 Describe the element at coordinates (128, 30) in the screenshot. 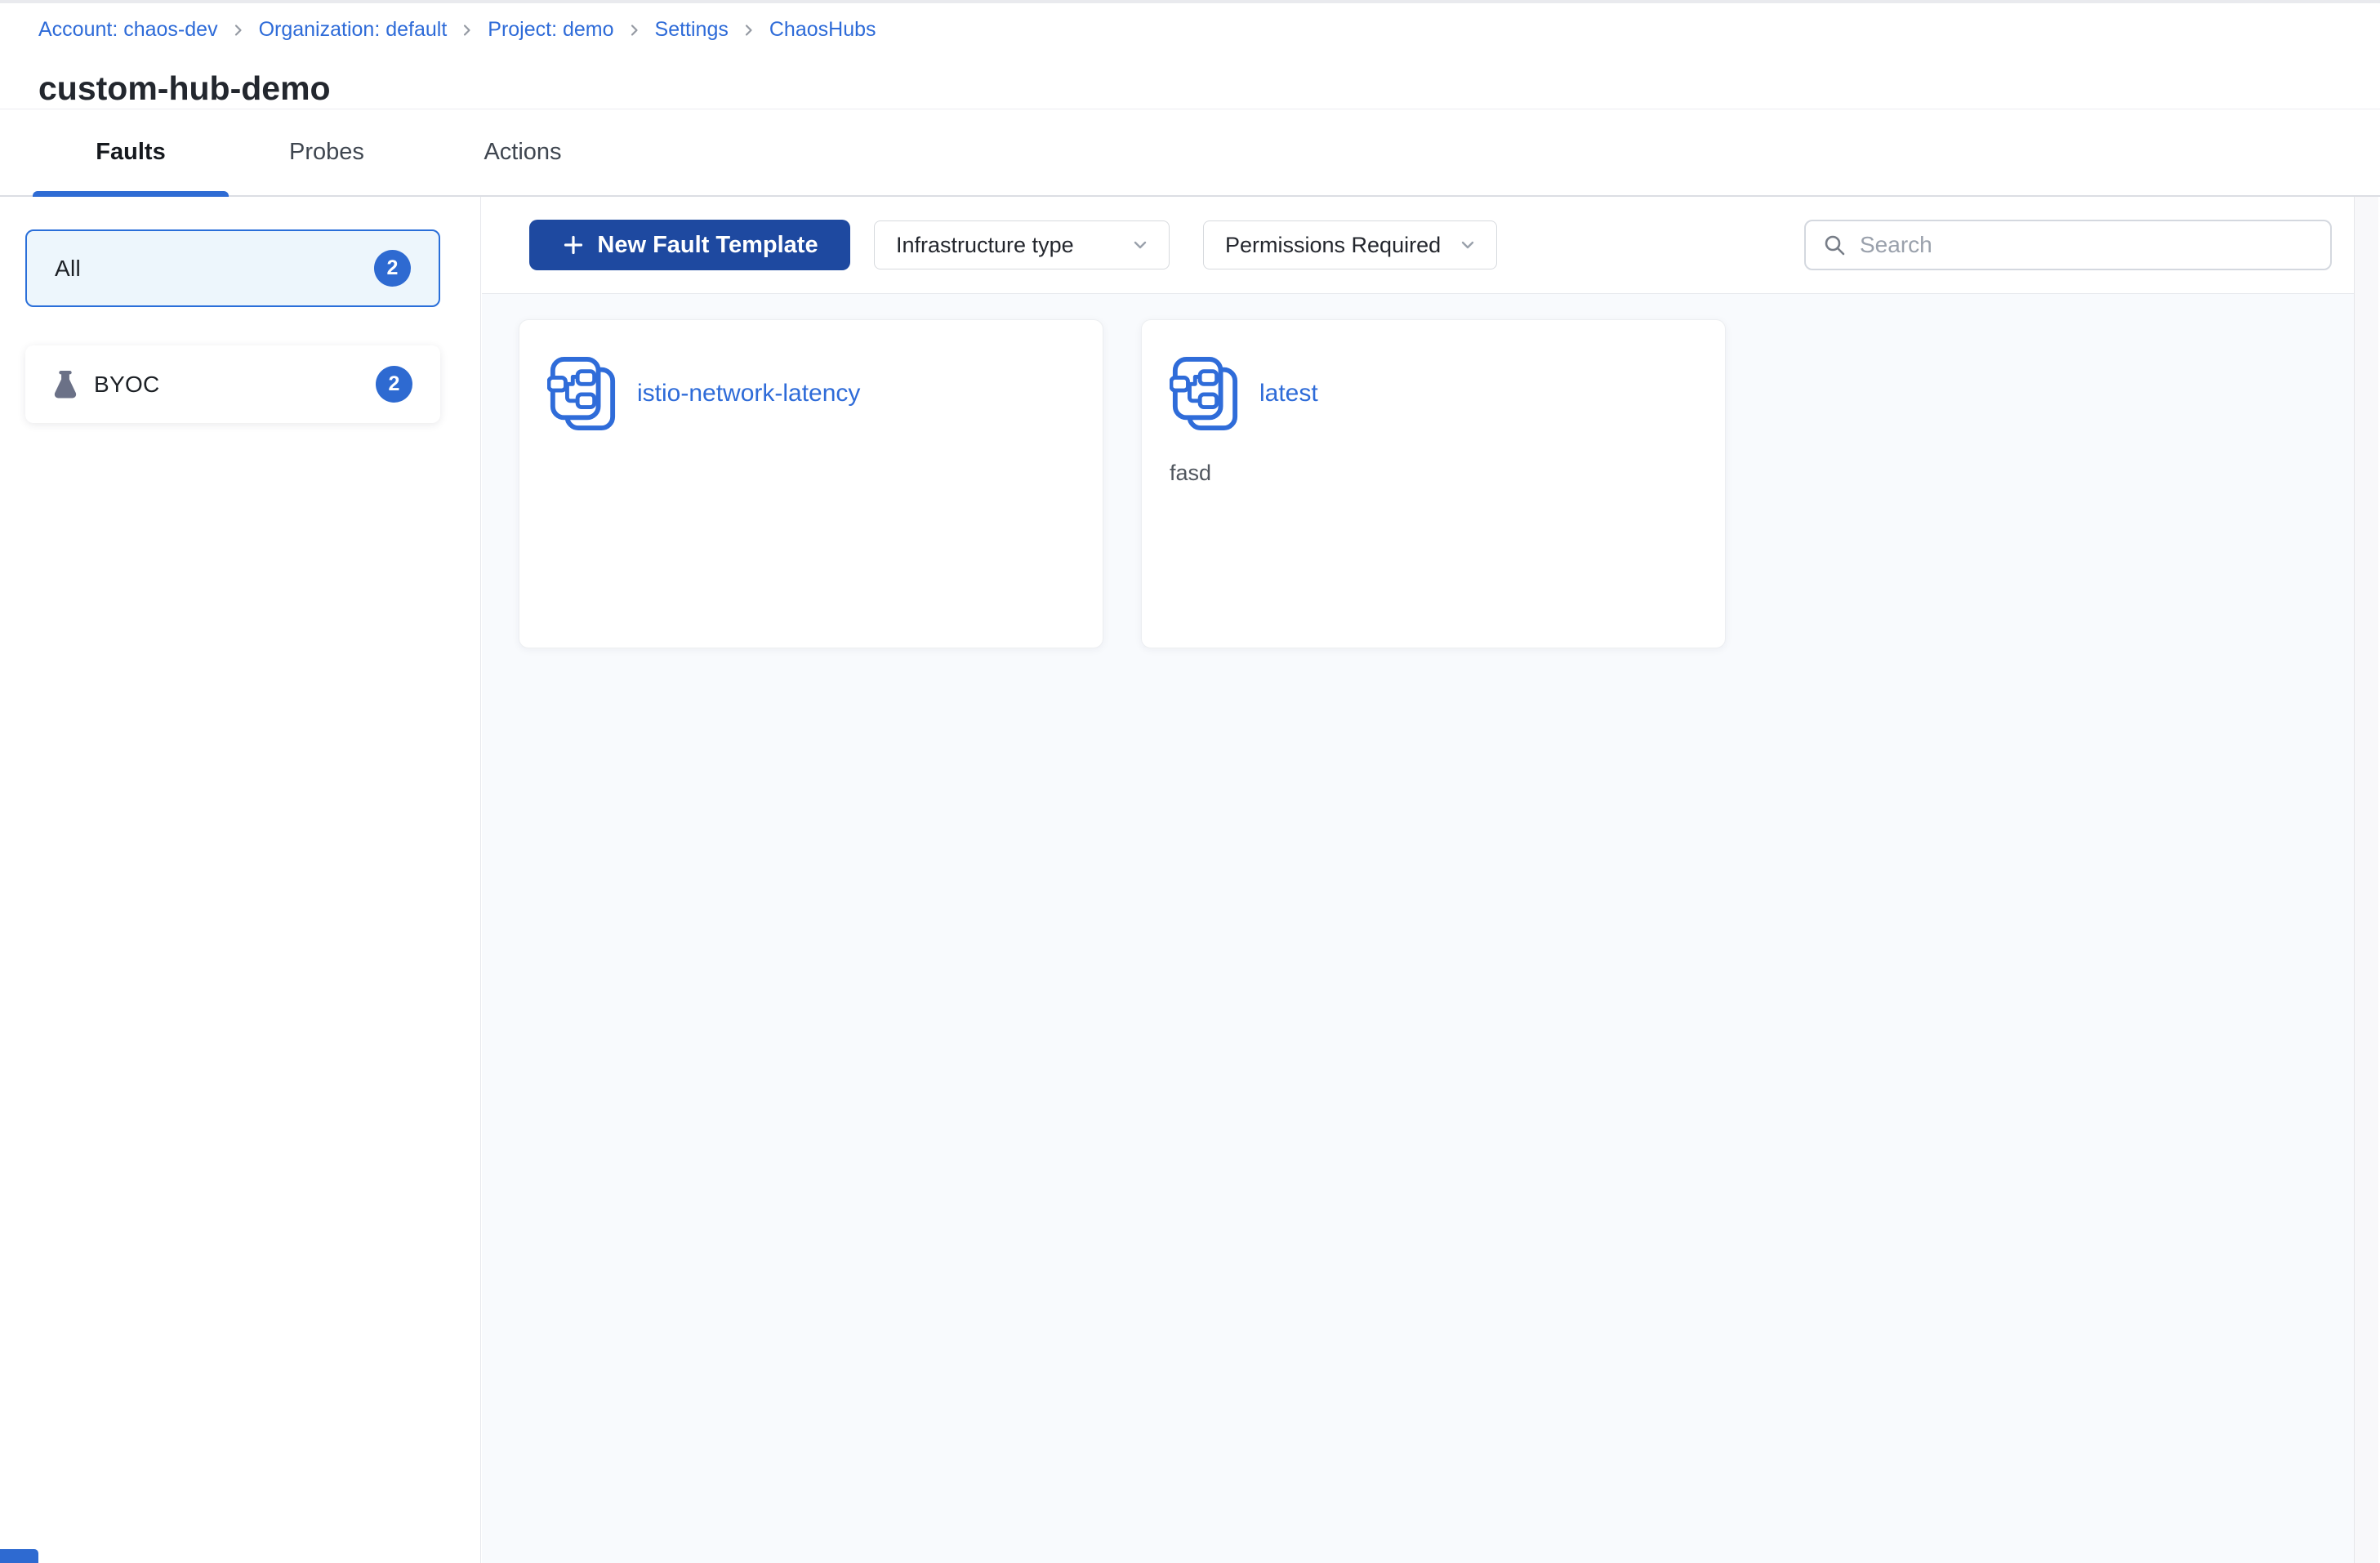

I see `breadcrumb-account-link: Account: chaos-dev` at that location.